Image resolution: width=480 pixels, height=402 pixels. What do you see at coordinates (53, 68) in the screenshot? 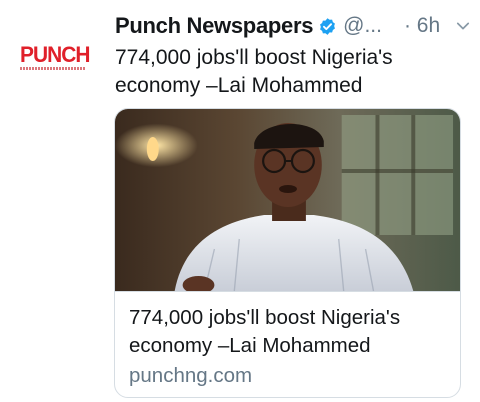
I see `logo-tagline` at bounding box center [53, 68].